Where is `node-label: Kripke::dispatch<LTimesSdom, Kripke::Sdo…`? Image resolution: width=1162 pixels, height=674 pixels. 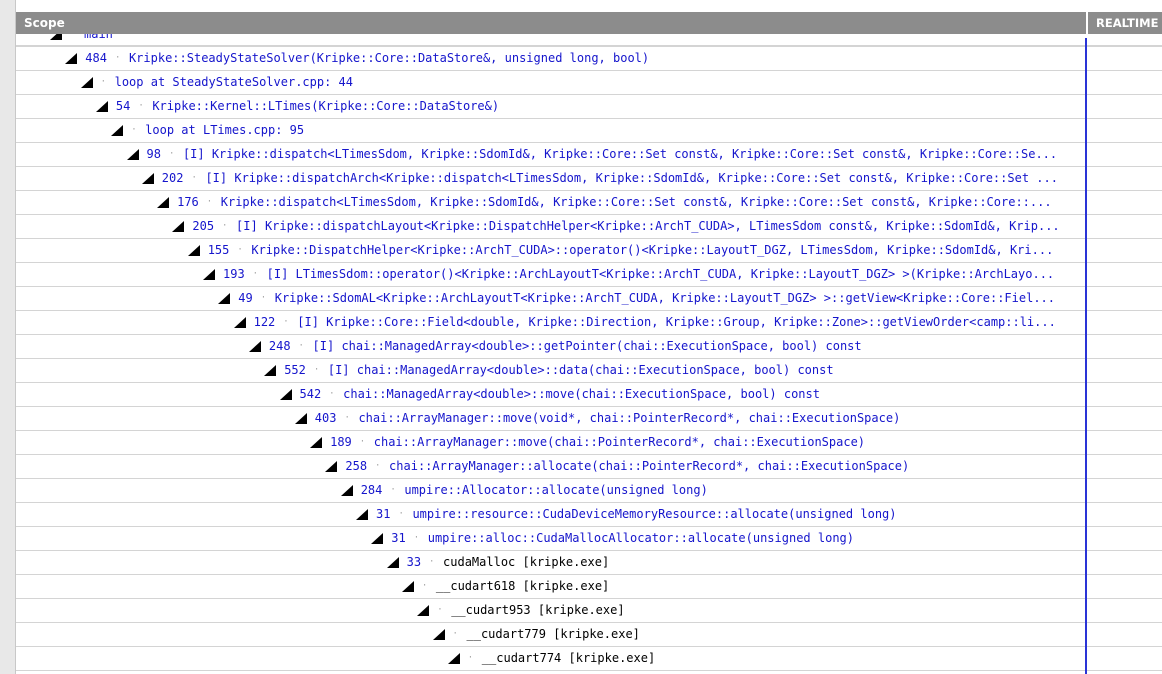 node-label: Kripke::dispatch<LTimesSdom, Kripke::Sdo… is located at coordinates (636, 202).